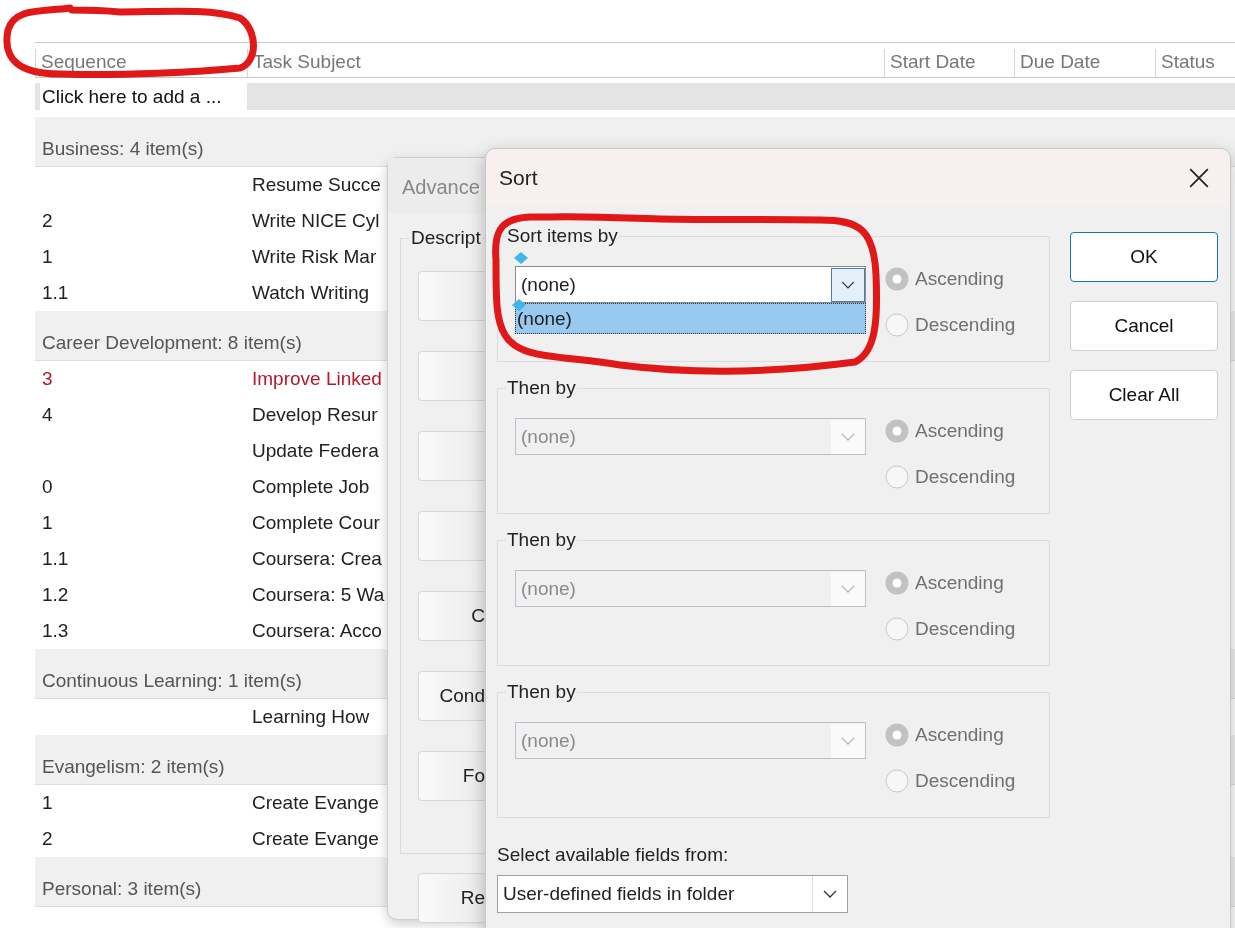 Image resolution: width=1235 pixels, height=928 pixels. Describe the element at coordinates (316, 523) in the screenshot. I see `subject-cell: Complete Cour` at that location.